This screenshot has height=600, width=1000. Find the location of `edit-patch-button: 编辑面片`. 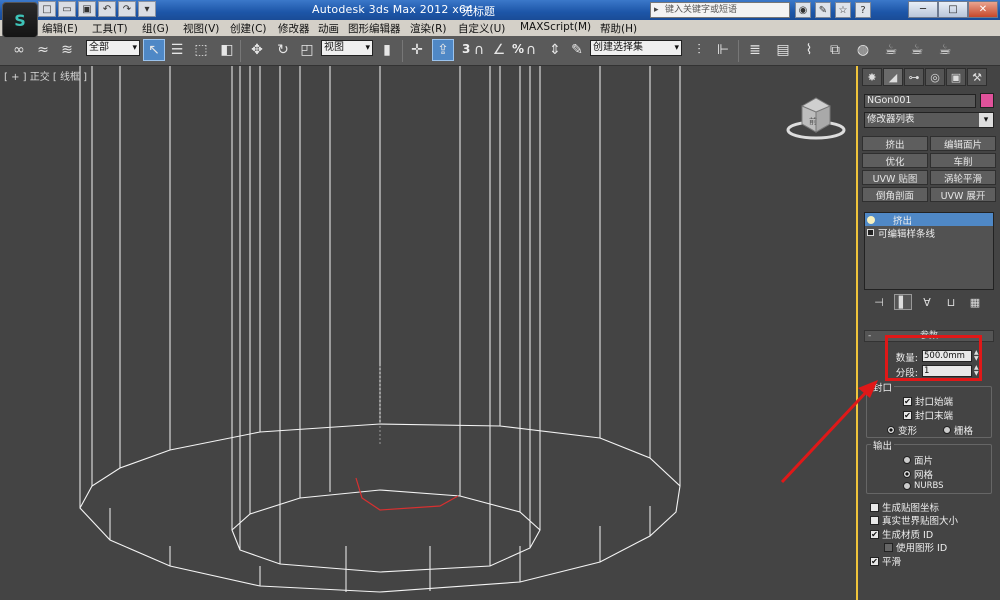

edit-patch-button: 编辑面片 is located at coordinates (963, 143).